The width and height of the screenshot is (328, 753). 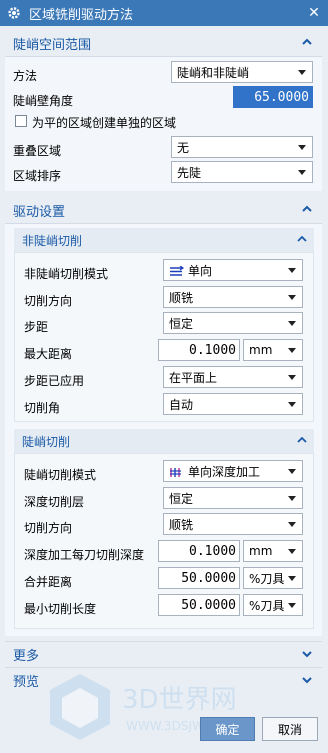 I want to click on max-distance-input: 0.1000, so click(x=199, y=350).